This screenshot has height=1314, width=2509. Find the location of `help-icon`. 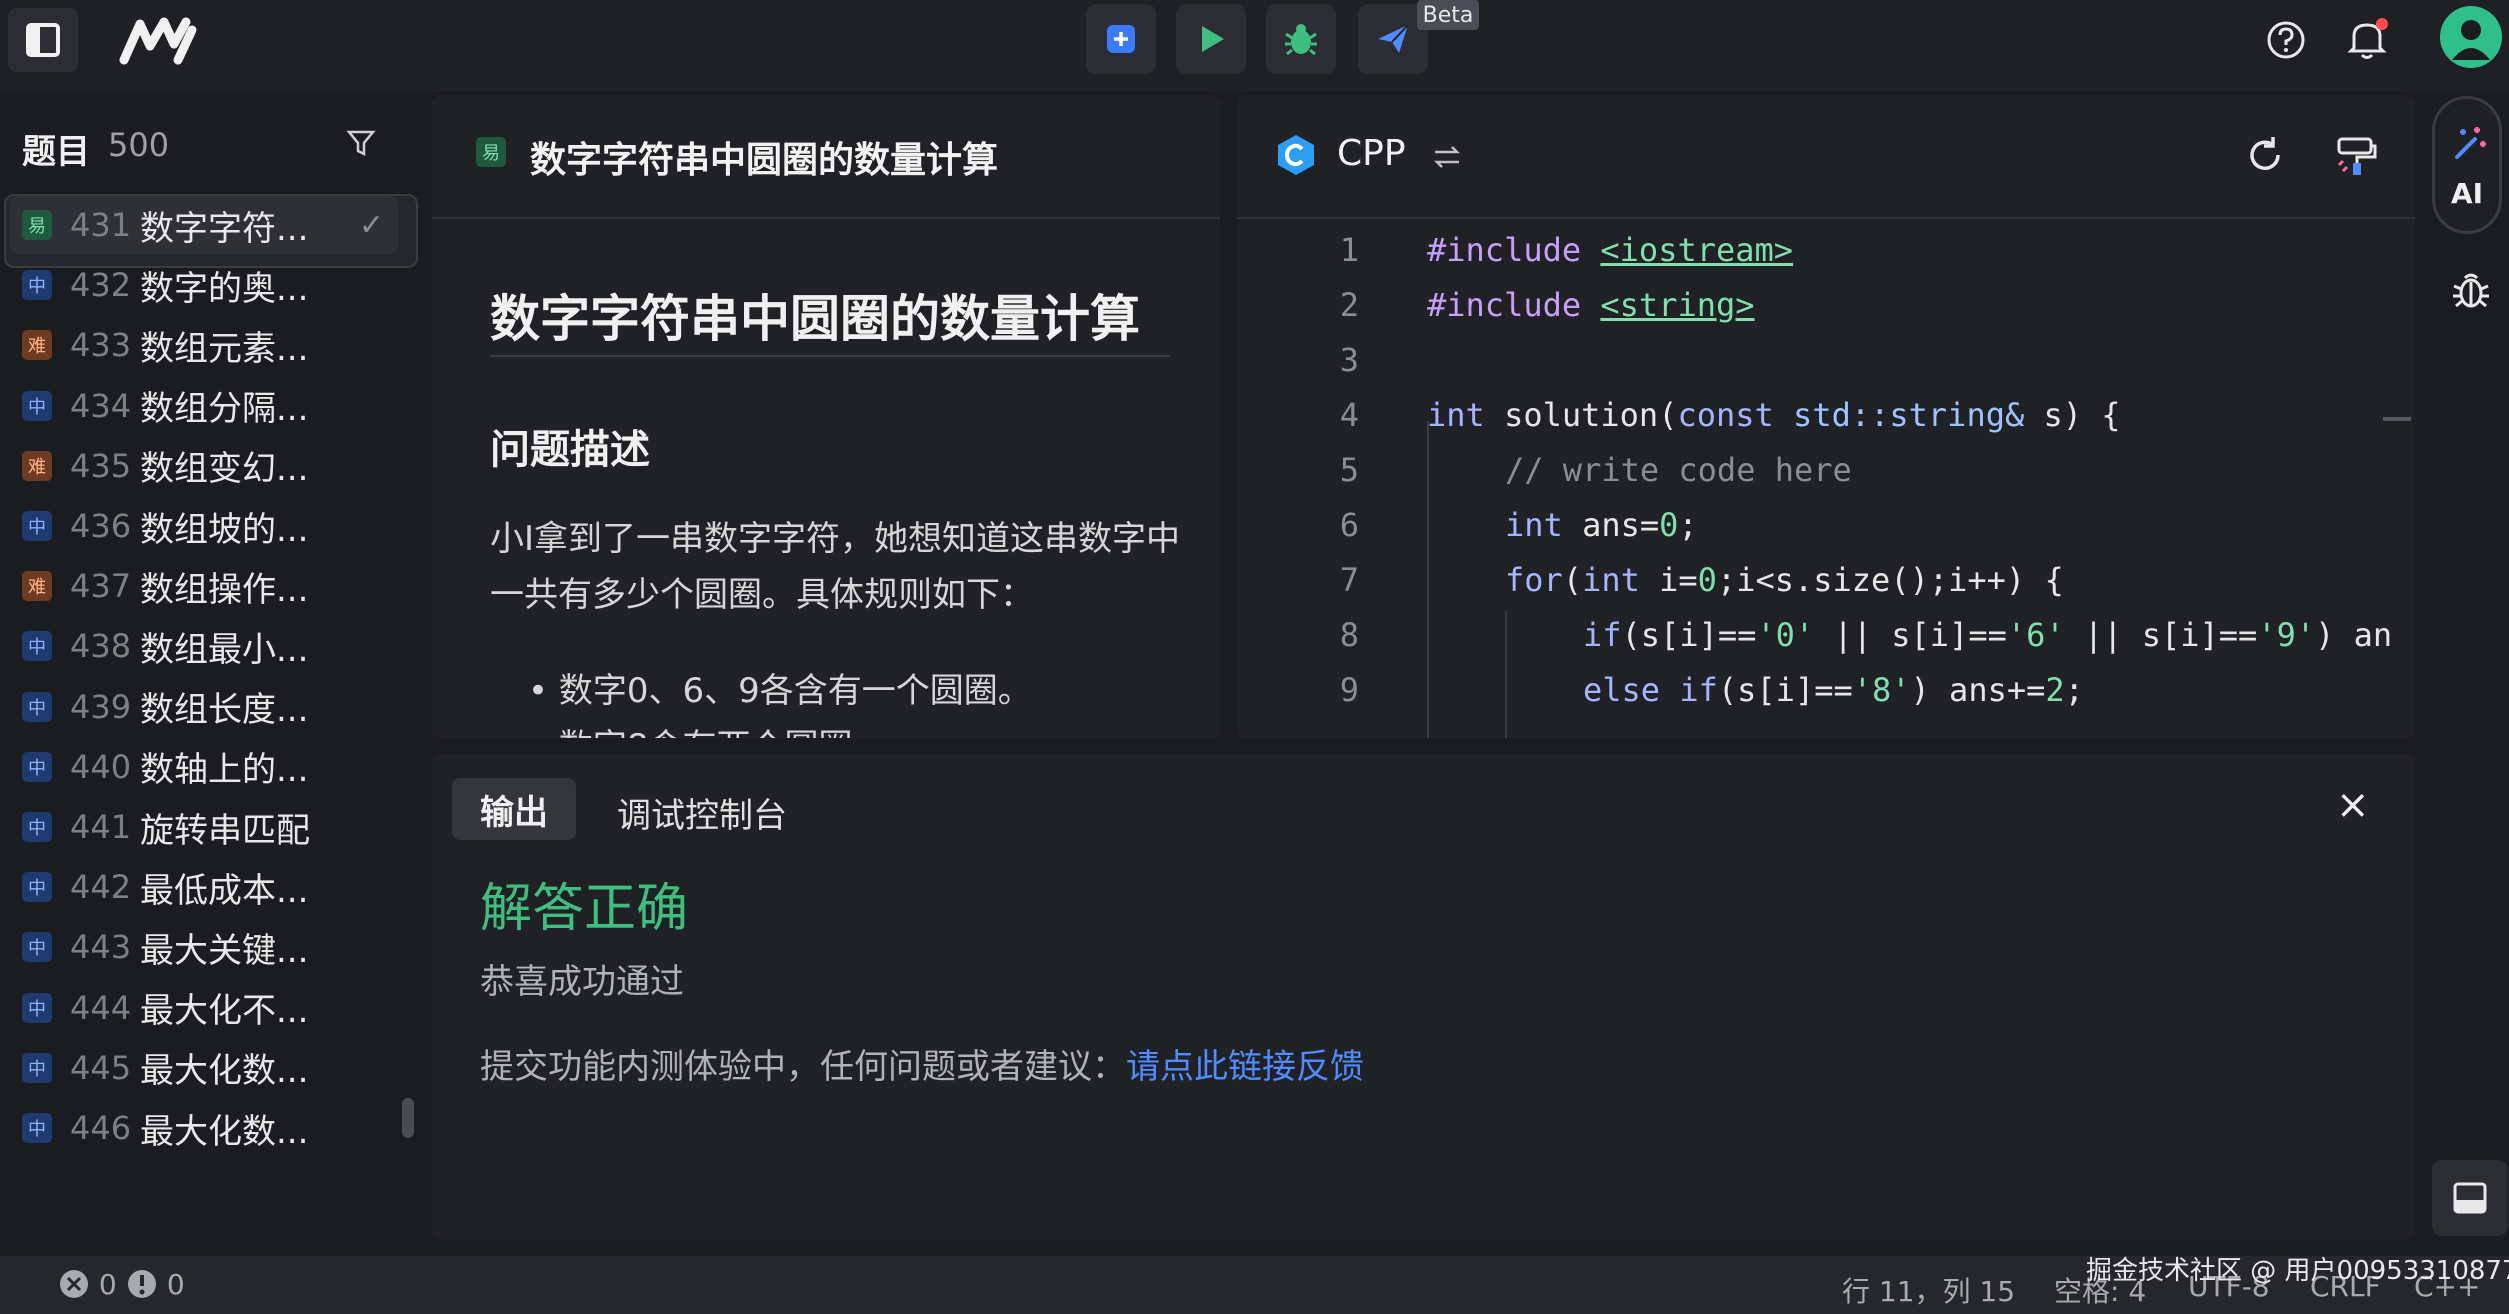

help-icon is located at coordinates (2286, 40).